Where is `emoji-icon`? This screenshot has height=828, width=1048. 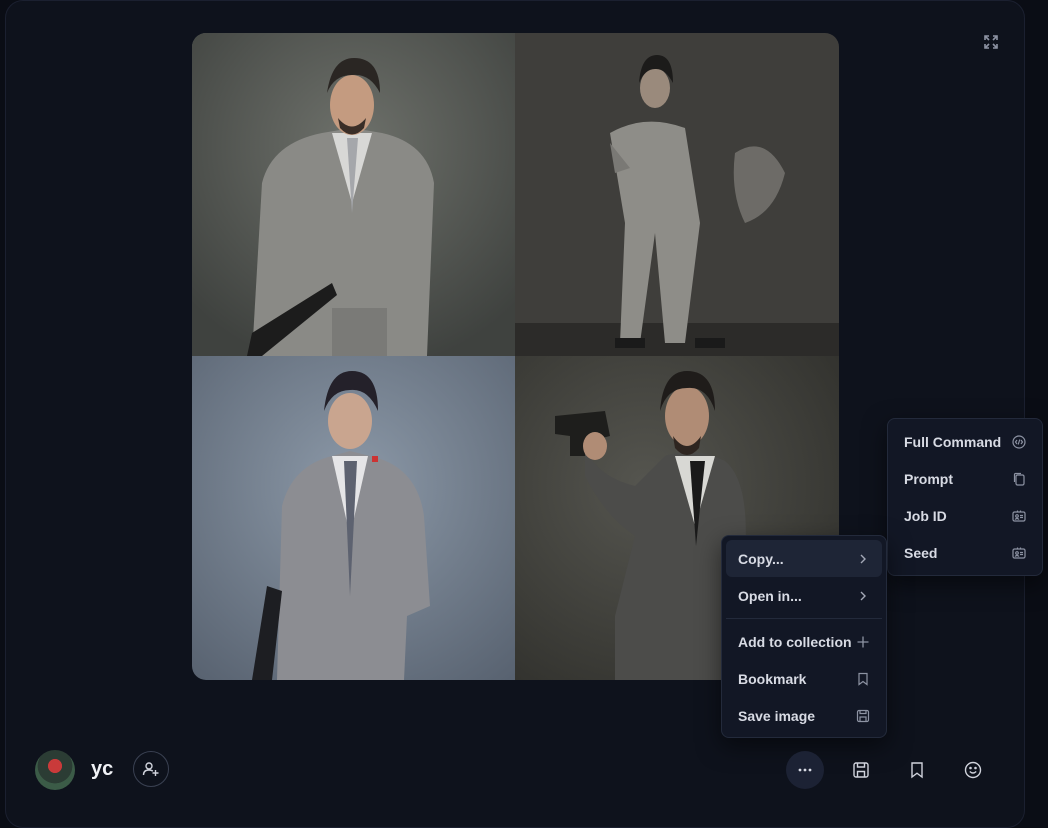 emoji-icon is located at coordinates (973, 770).